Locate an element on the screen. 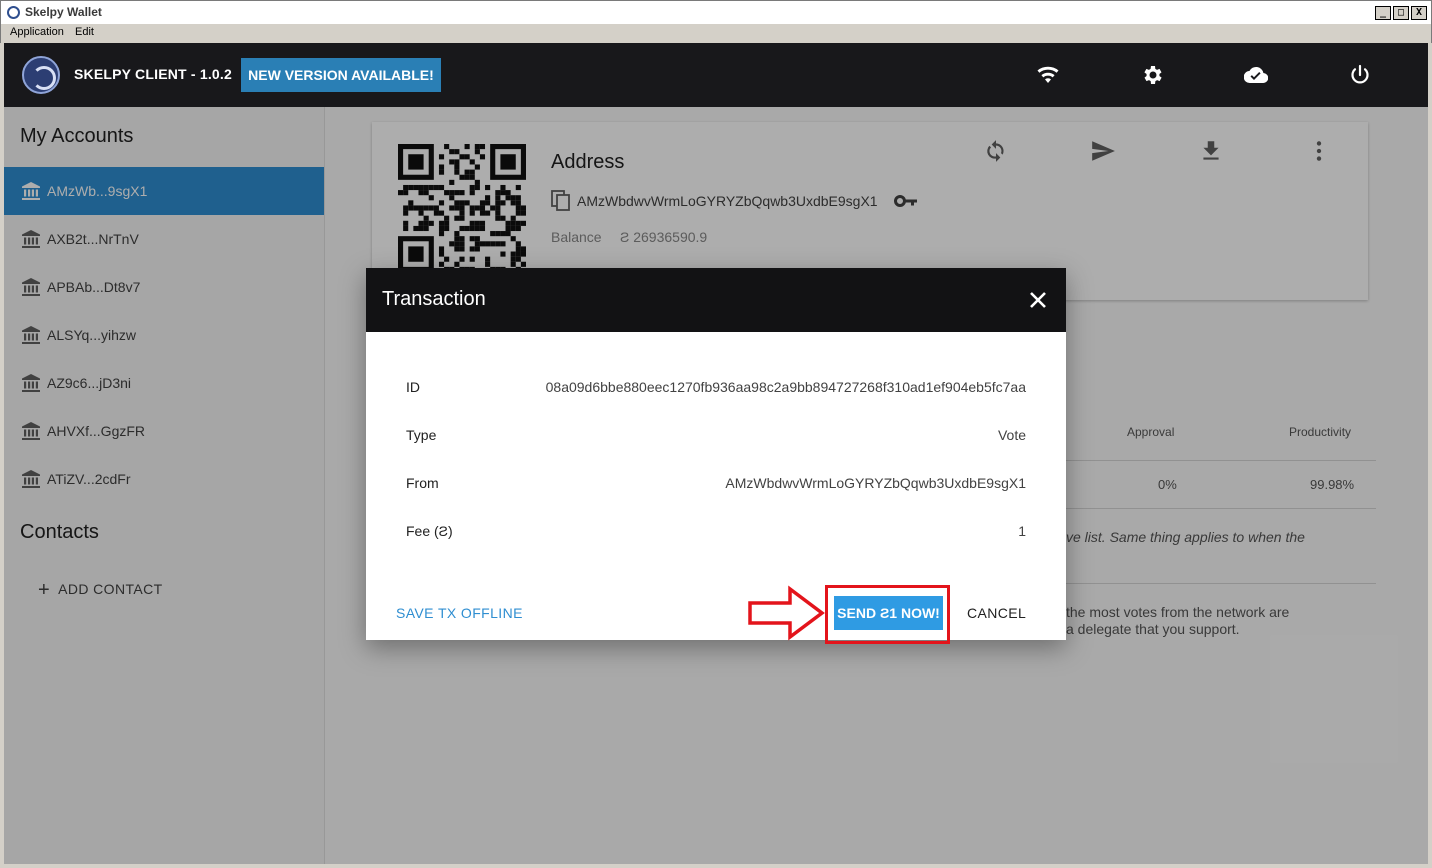 The height and width of the screenshot is (868, 1432). menu-application: Application is located at coordinates (37, 32).